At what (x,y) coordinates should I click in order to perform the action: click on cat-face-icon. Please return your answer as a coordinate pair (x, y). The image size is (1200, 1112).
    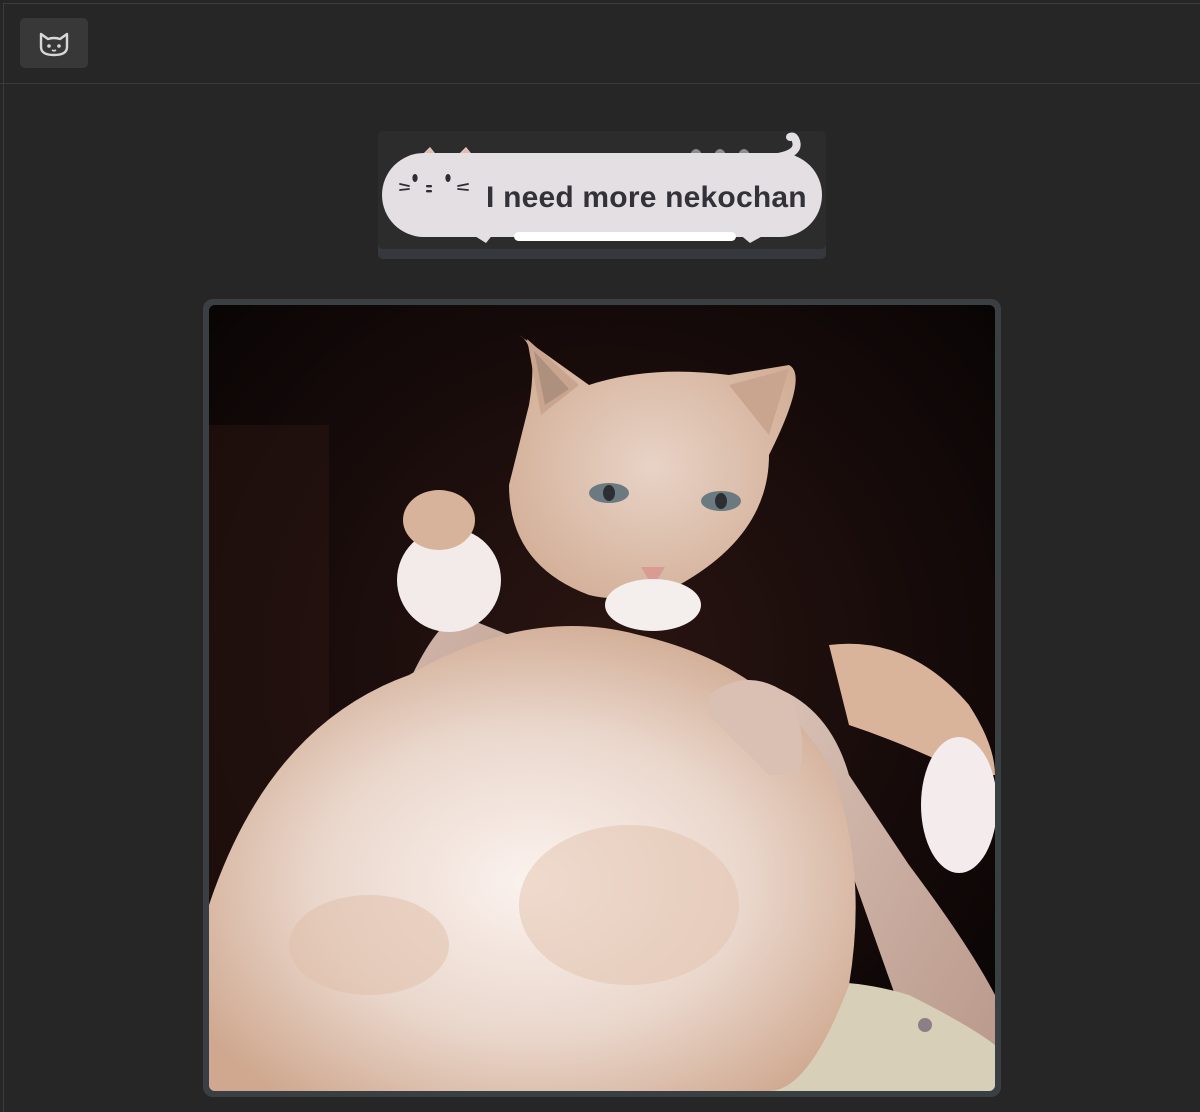
    Looking at the image, I should click on (54, 44).